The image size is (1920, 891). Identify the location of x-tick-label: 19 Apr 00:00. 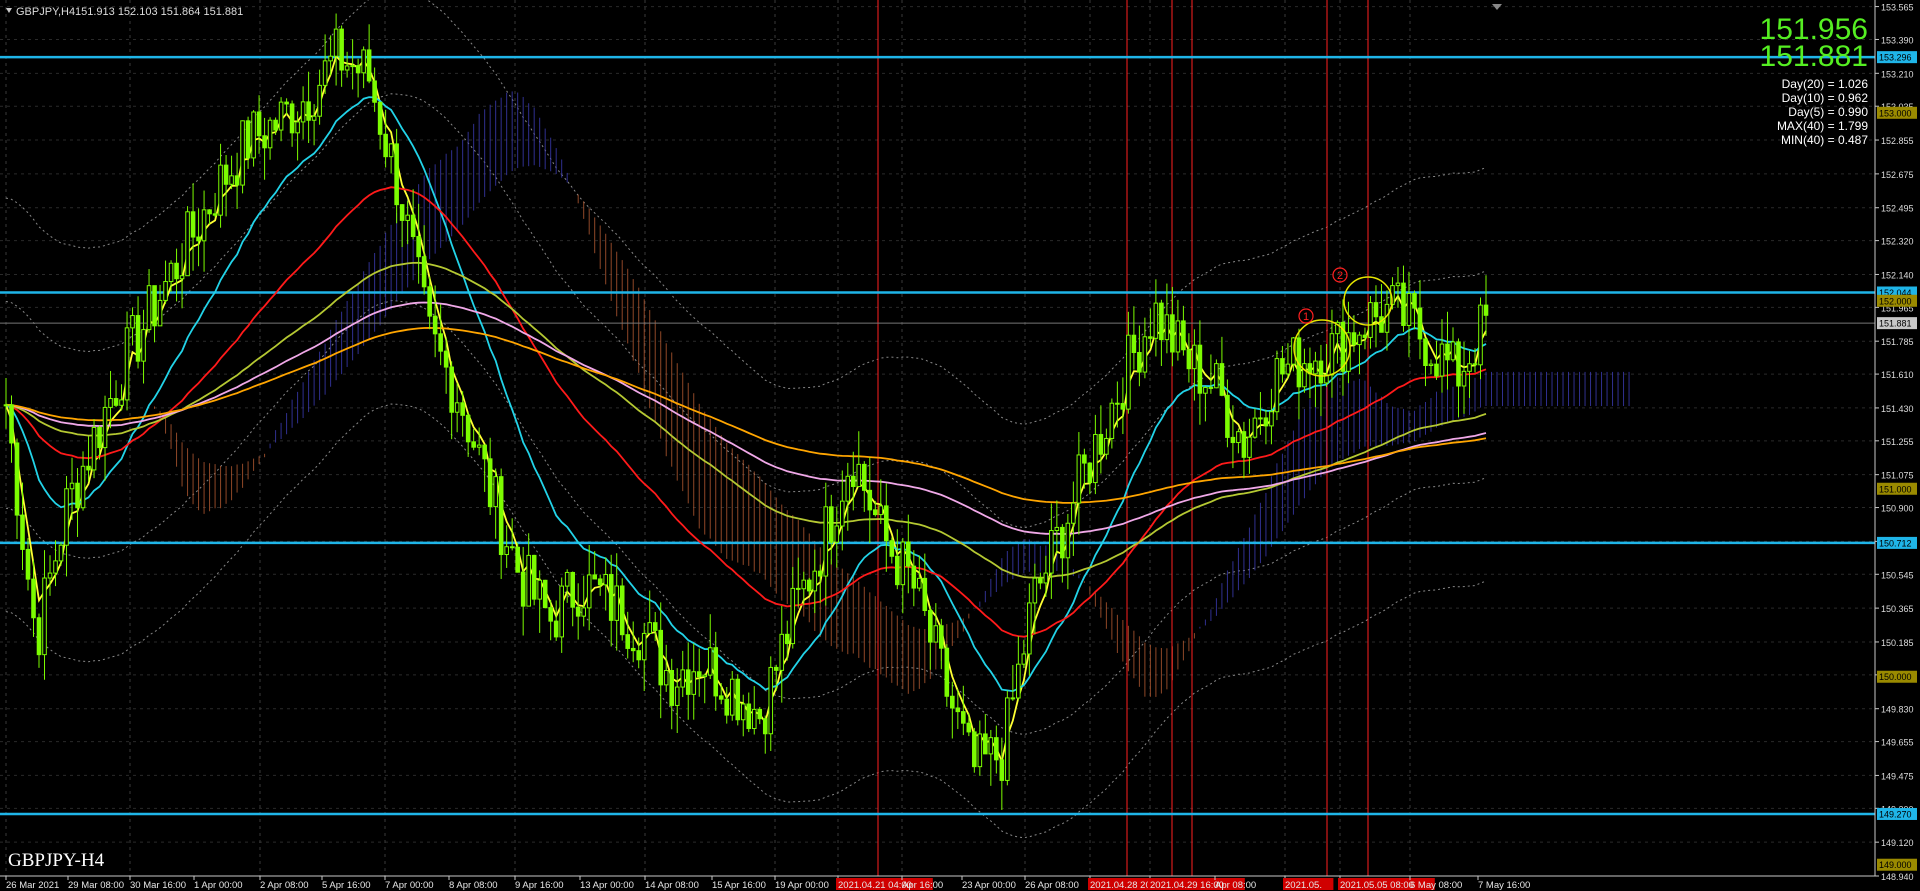
(802, 885).